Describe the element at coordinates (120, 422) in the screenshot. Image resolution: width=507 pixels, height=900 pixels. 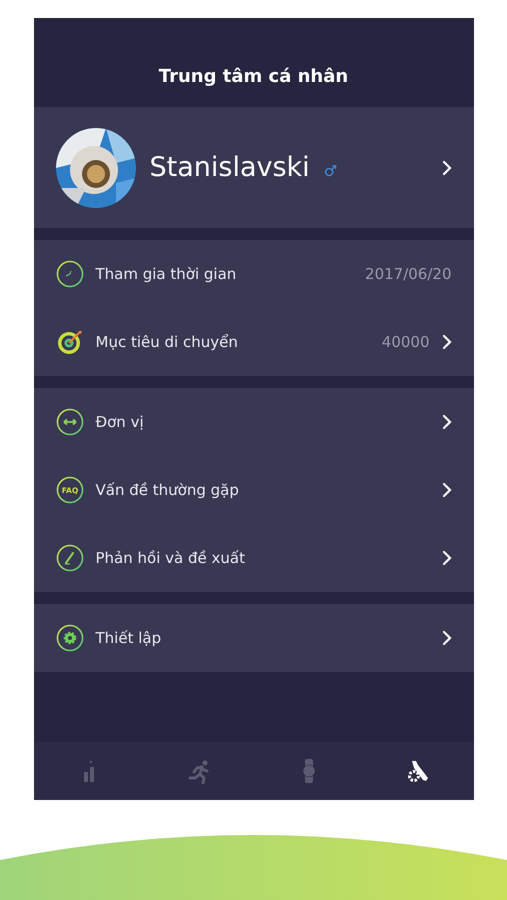
I see `row-label: Đơn vị` at that location.